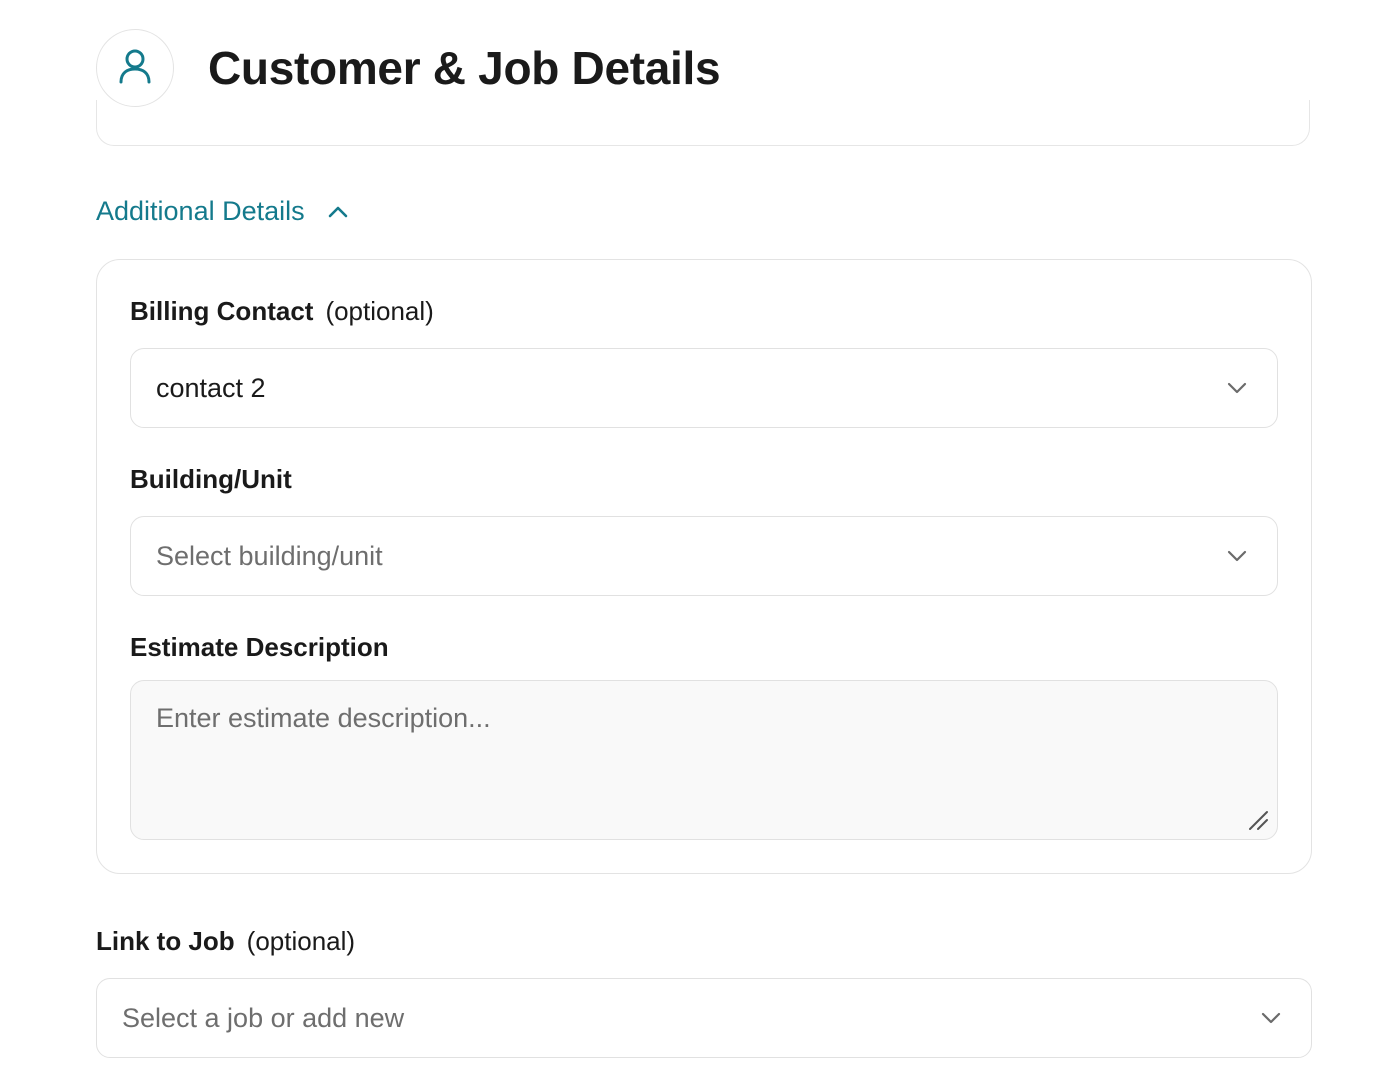  What do you see at coordinates (200, 211) in the screenshot?
I see `additional-details-label: Additional Details` at bounding box center [200, 211].